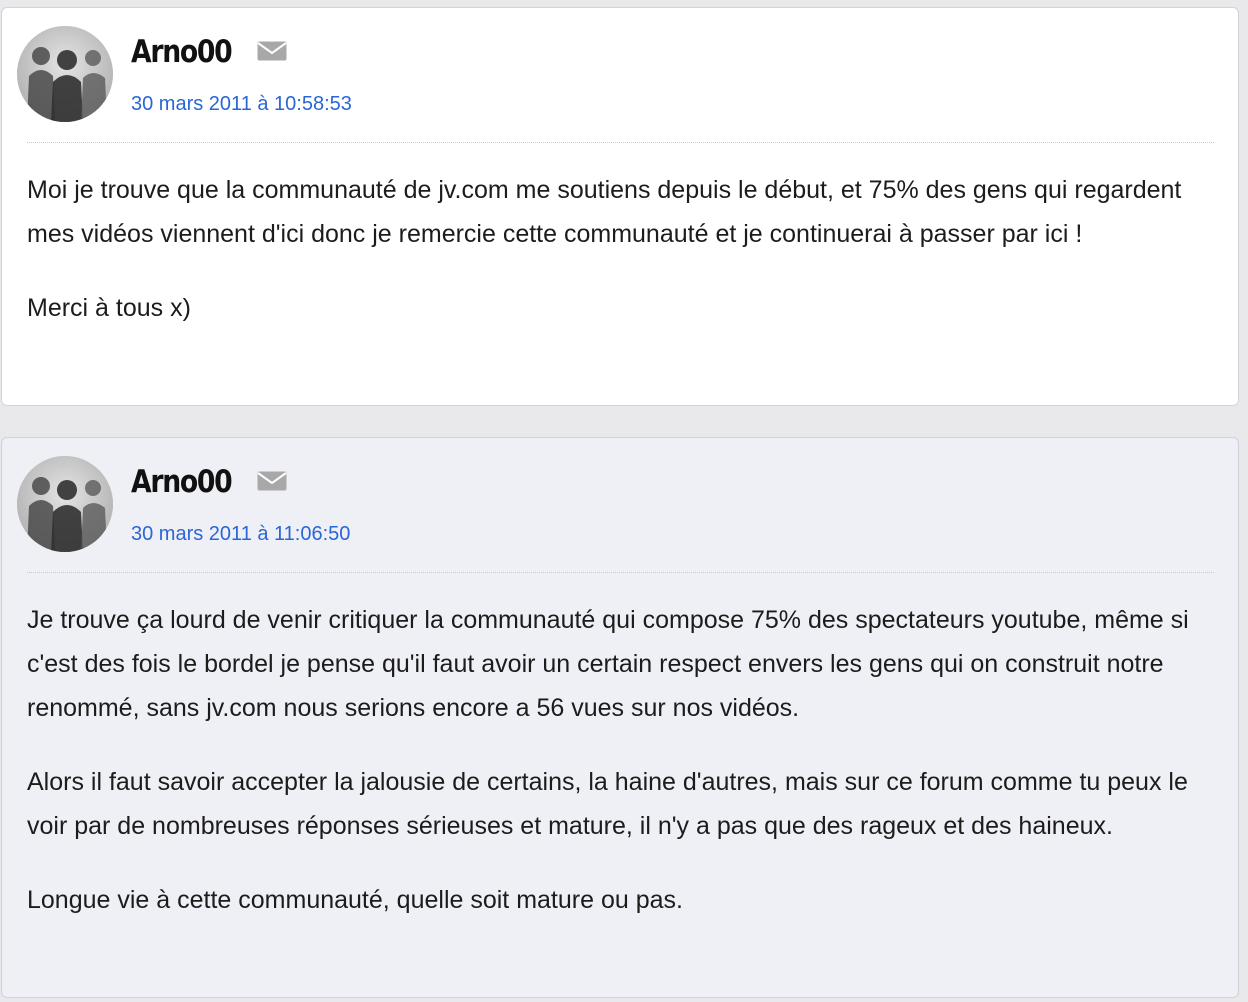 The width and height of the screenshot is (1248, 1002). What do you see at coordinates (241, 104) in the screenshot?
I see `post-date-link: 30 mars 2011 à 10:58:53` at bounding box center [241, 104].